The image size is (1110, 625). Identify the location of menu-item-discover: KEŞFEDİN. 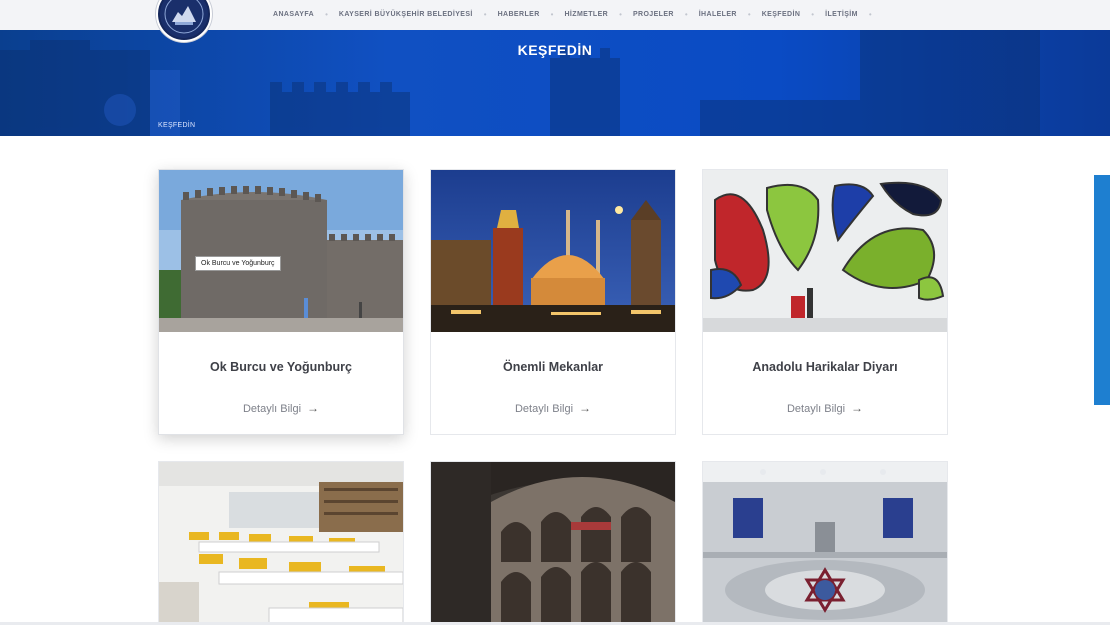
(781, 14).